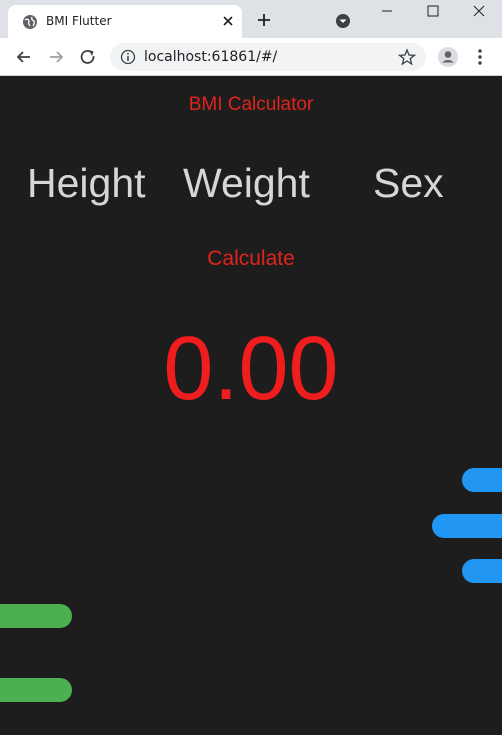 The width and height of the screenshot is (502, 735). I want to click on close-icon, so click(228, 21).